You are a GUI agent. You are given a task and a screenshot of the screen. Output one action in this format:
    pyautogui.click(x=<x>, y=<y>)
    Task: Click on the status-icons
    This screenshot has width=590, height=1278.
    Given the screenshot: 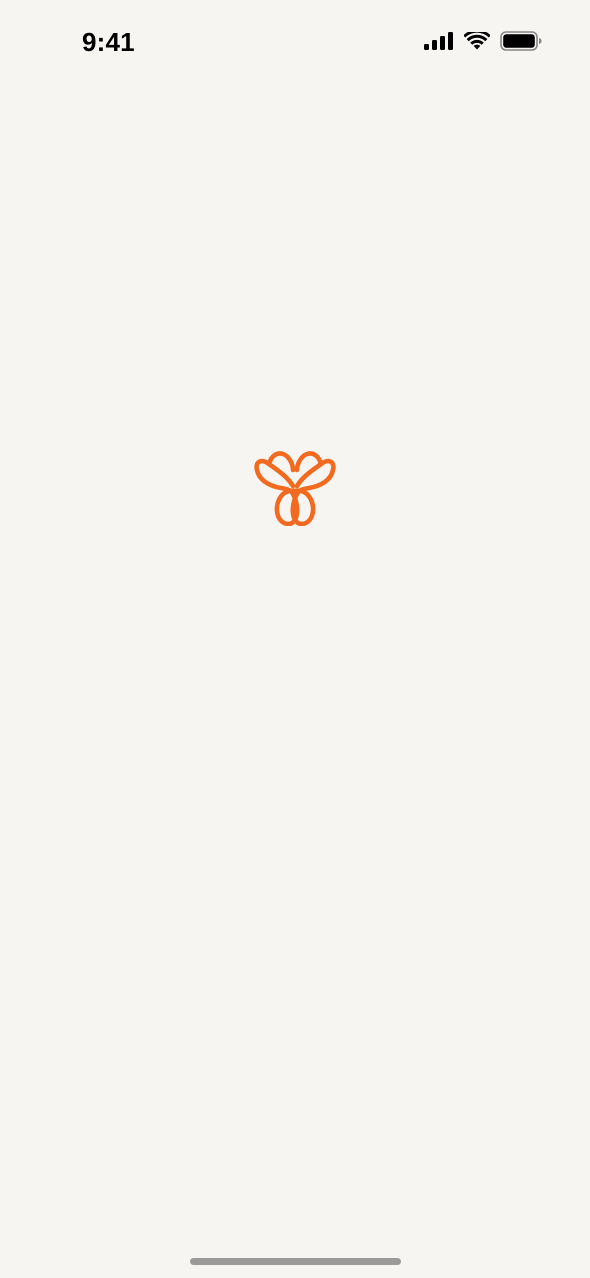 What is the action you would take?
    pyautogui.click(x=483, y=41)
    